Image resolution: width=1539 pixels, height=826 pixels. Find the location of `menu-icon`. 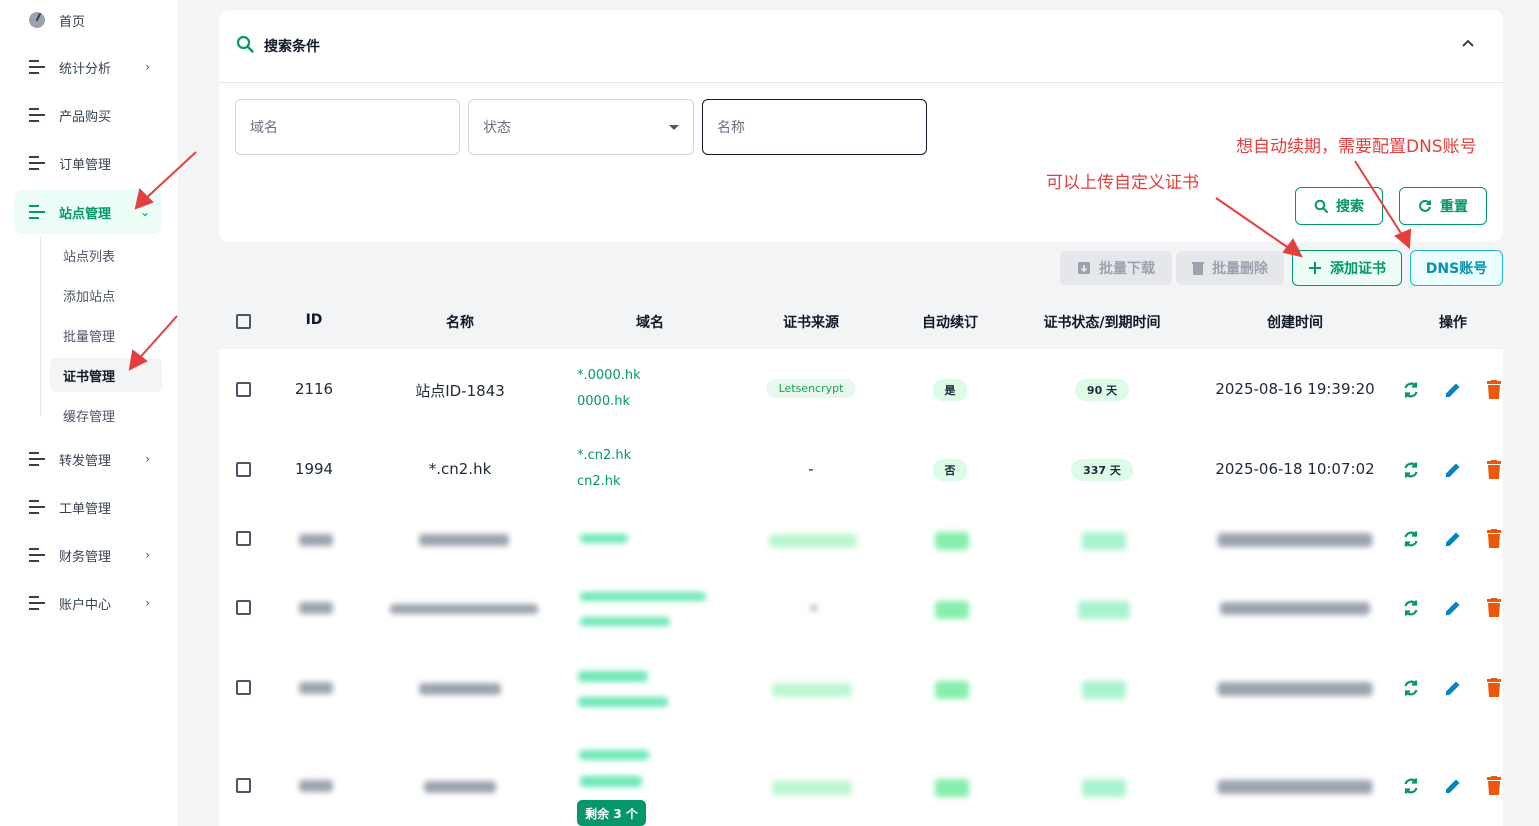

menu-icon is located at coordinates (37, 163).